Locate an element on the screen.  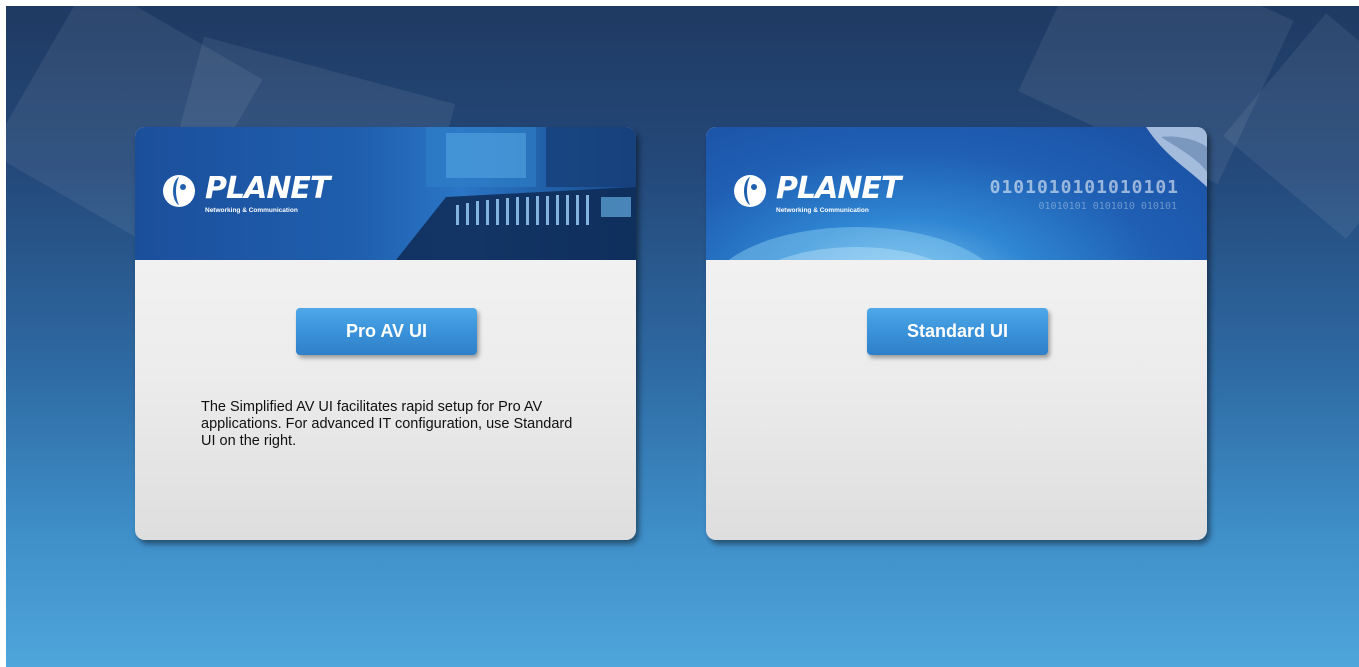
audio-mixer-image is located at coordinates (516, 193).